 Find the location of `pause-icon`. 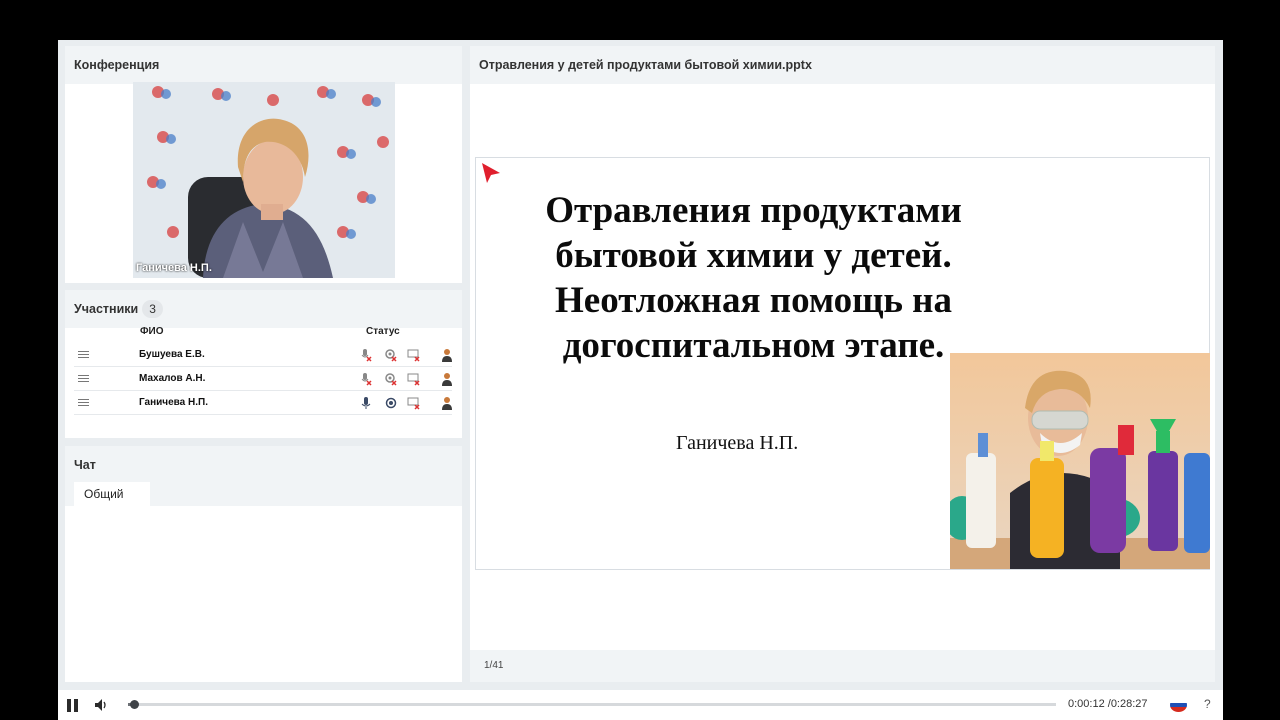

pause-icon is located at coordinates (73, 705).